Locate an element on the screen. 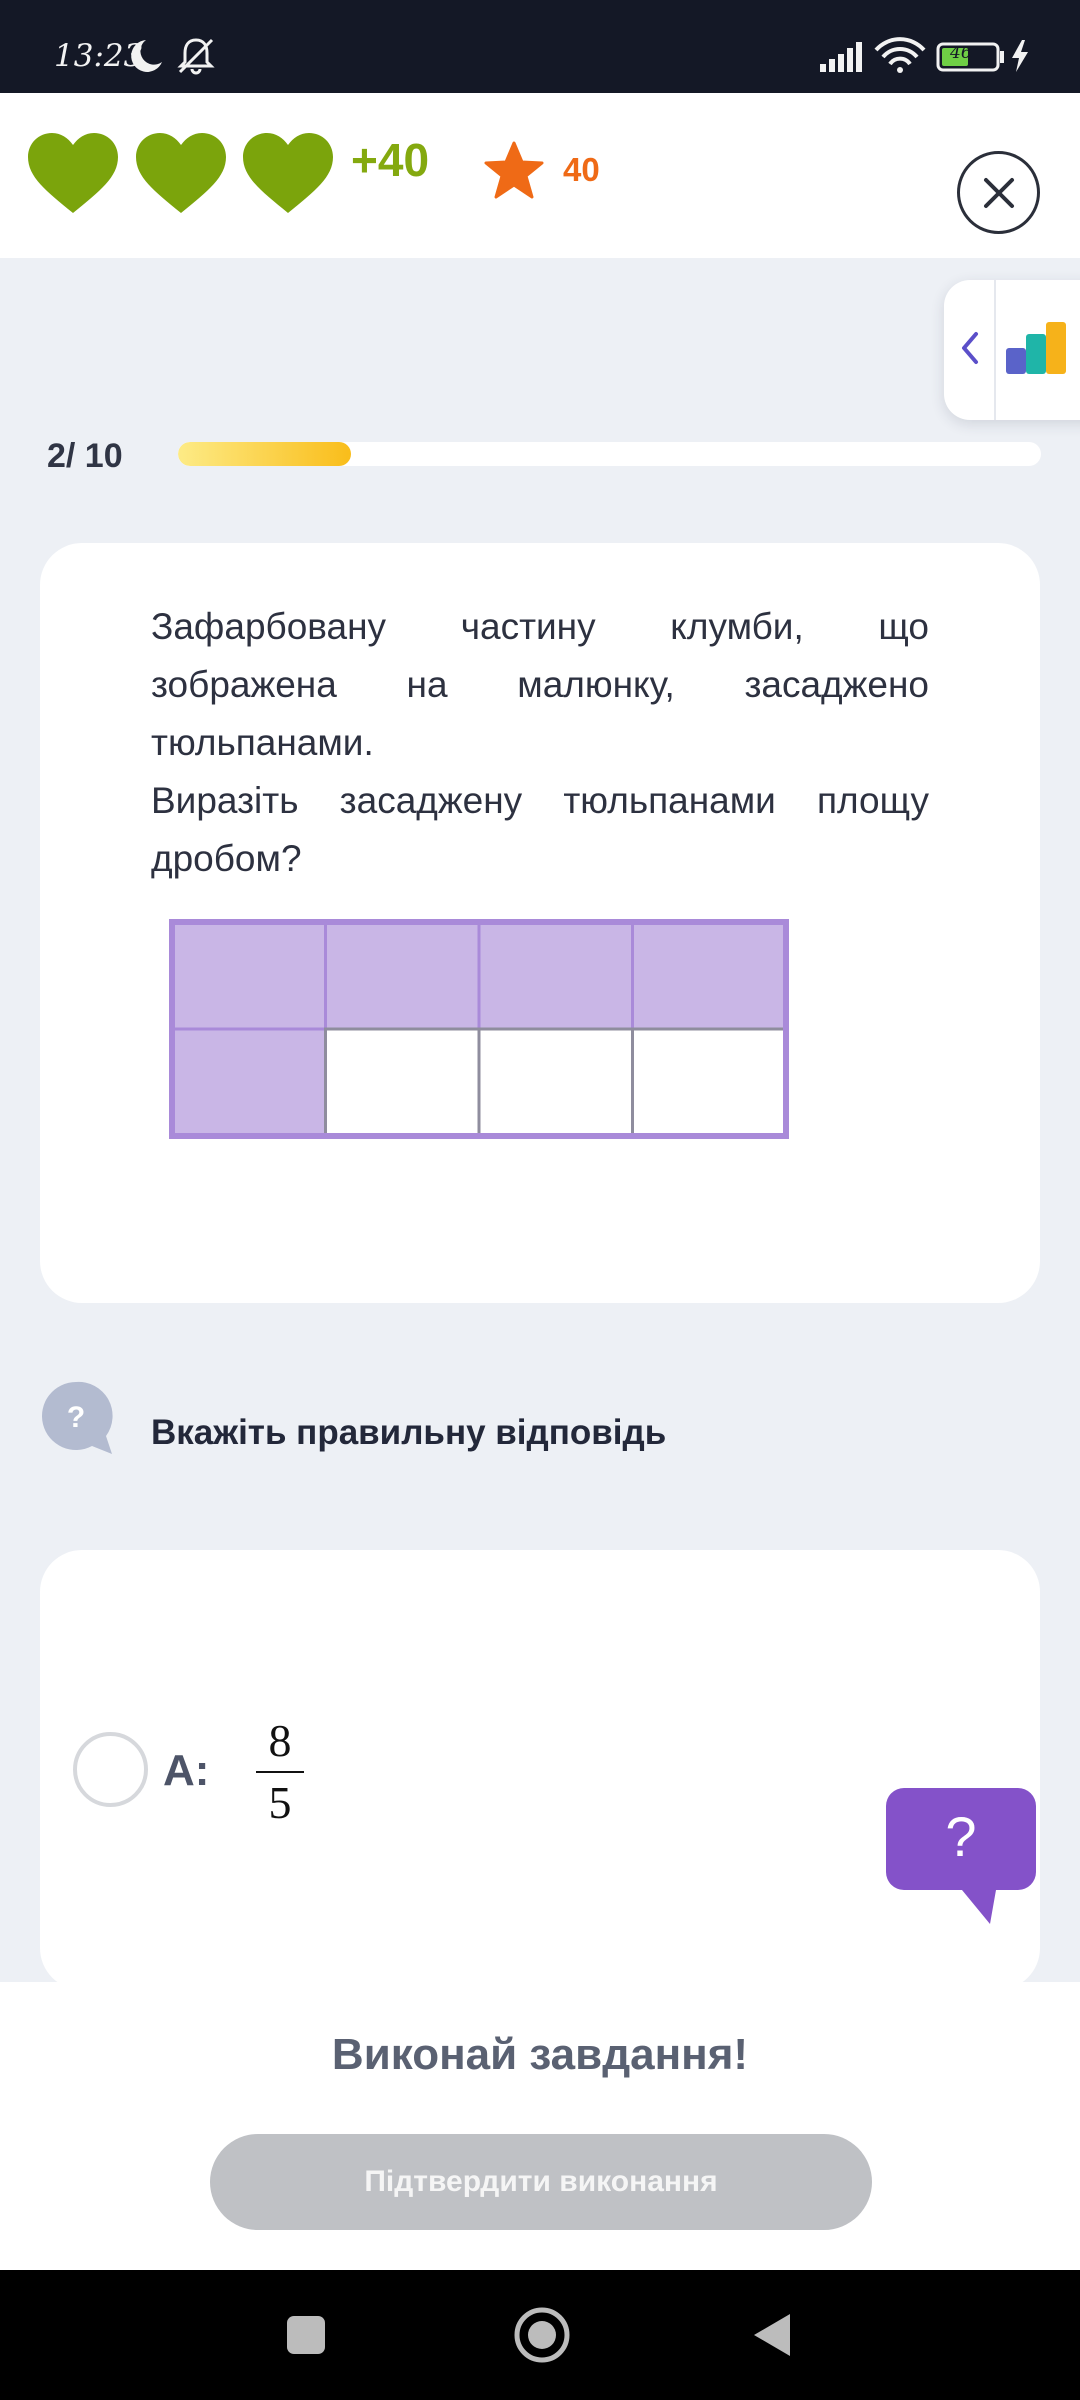 This screenshot has width=1080, height=2400. fraction-bar is located at coordinates (280, 1772).